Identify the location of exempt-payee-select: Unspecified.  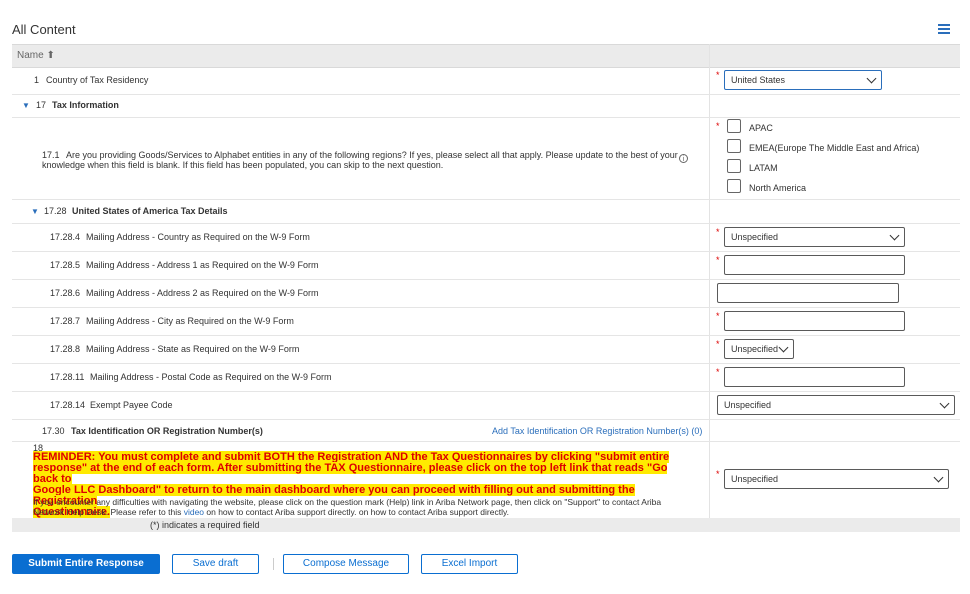
(836, 405).